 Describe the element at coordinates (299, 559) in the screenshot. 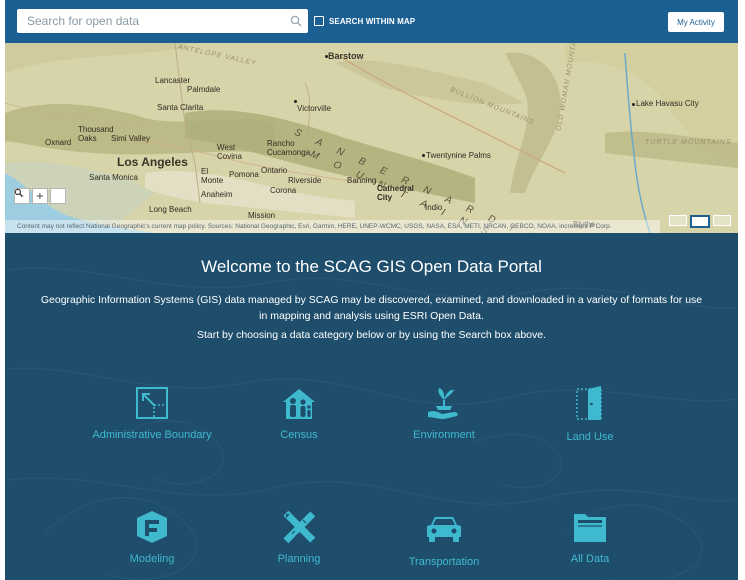

I see `category-label: Planning` at that location.